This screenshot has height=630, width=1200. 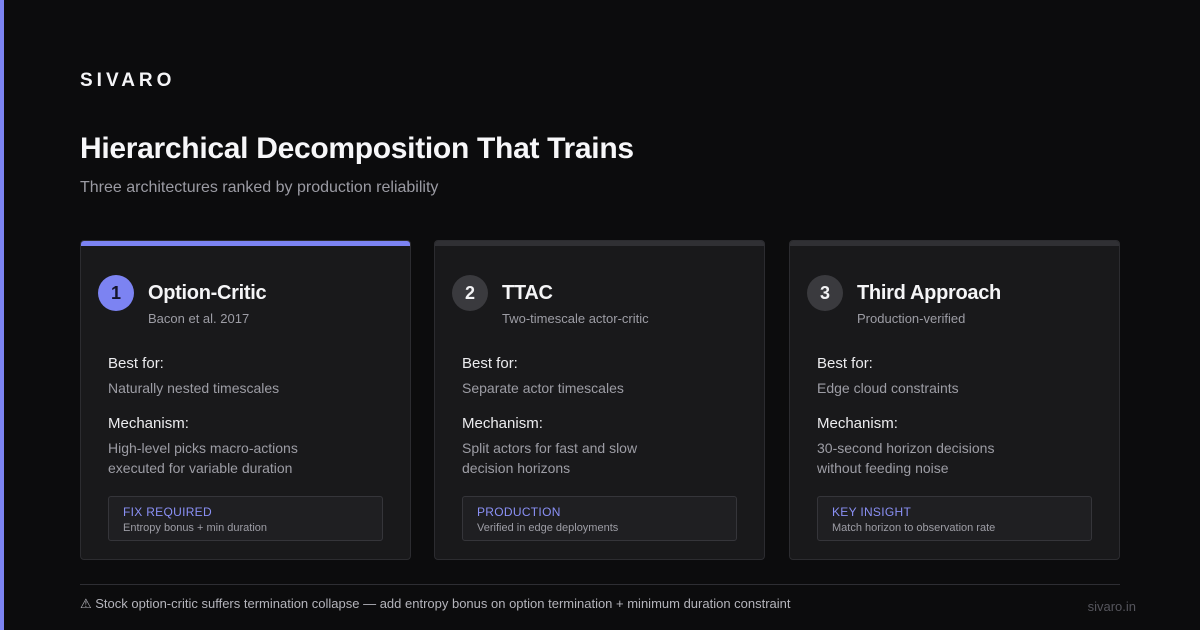 What do you see at coordinates (203, 448) in the screenshot?
I see `mechanism-line-1: High-level picks macro-actions` at bounding box center [203, 448].